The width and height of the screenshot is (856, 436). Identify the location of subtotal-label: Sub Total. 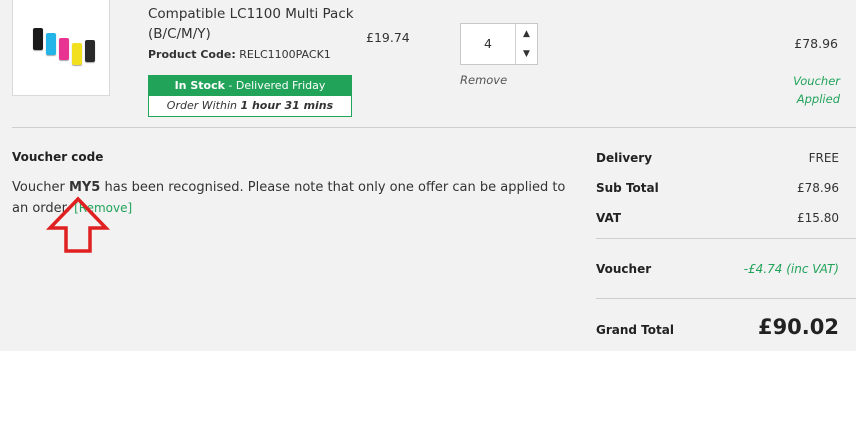
(627, 188).